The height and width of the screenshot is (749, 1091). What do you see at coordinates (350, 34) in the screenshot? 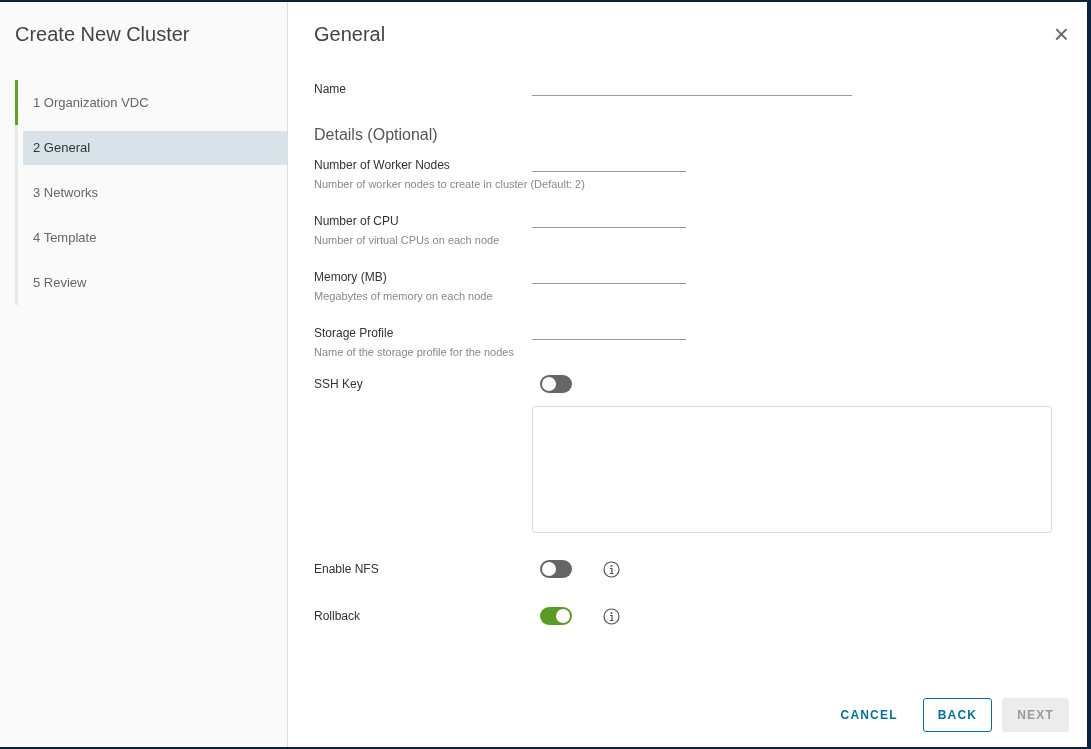
I see `page-title: General` at bounding box center [350, 34].